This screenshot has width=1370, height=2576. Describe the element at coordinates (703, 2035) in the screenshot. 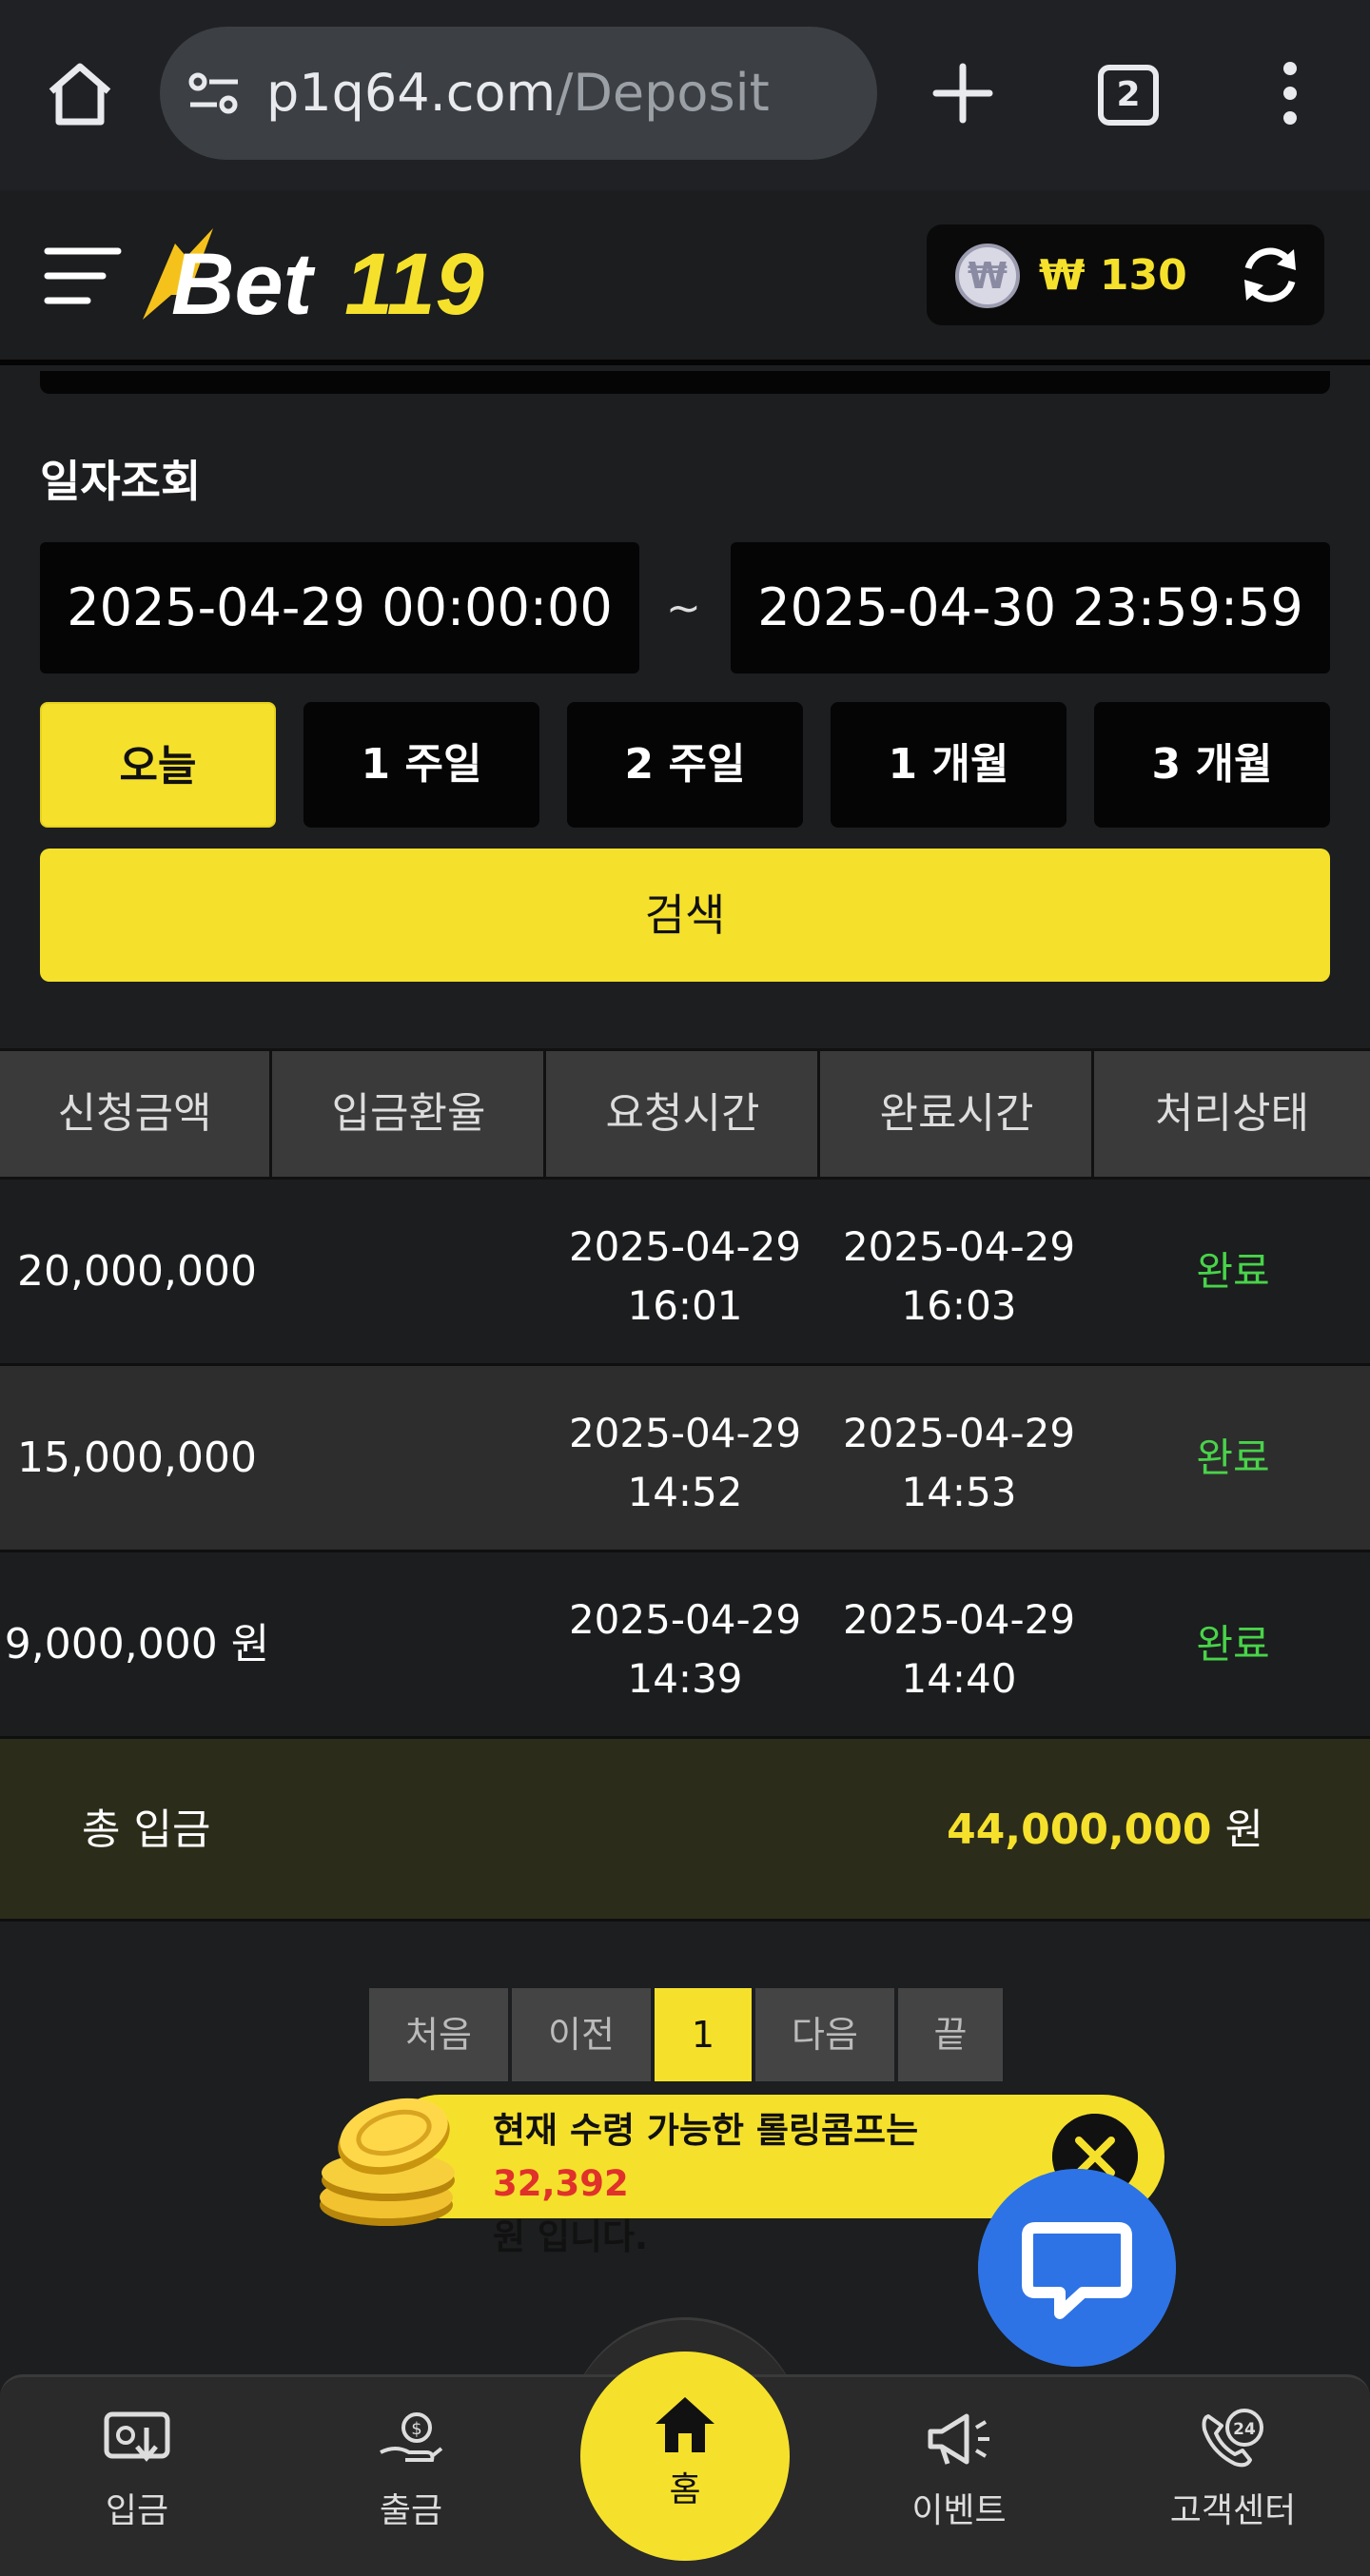

I see `page-current-button: 1` at that location.